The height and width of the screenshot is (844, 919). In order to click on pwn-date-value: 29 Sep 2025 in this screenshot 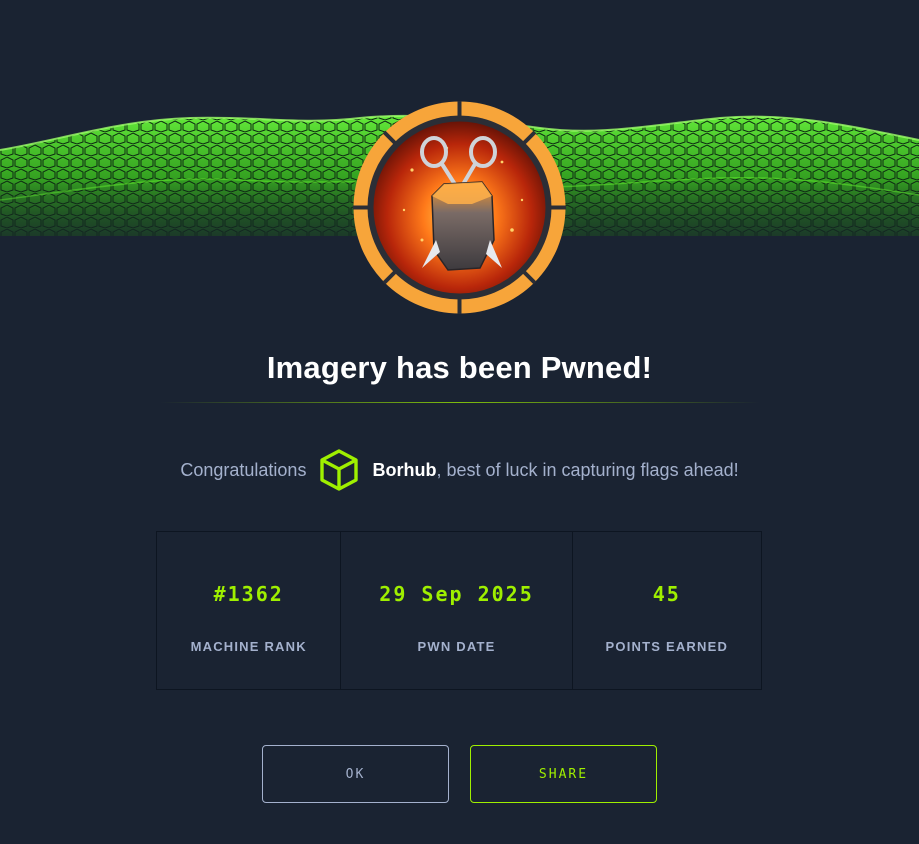, I will do `click(456, 594)`.